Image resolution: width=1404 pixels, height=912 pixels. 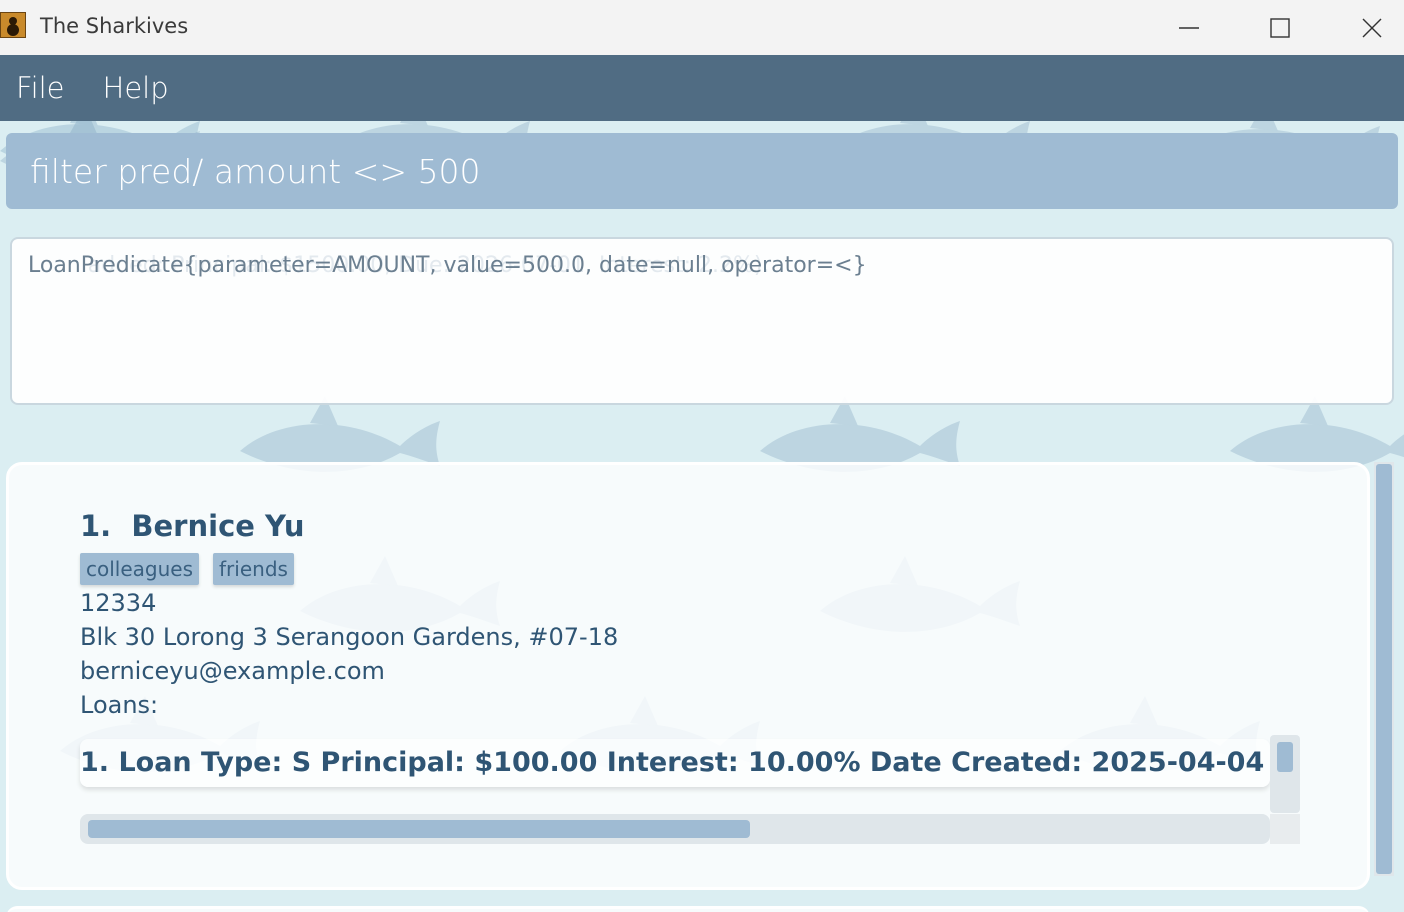 What do you see at coordinates (118, 603) in the screenshot?
I see `person-phone: 12334` at bounding box center [118, 603].